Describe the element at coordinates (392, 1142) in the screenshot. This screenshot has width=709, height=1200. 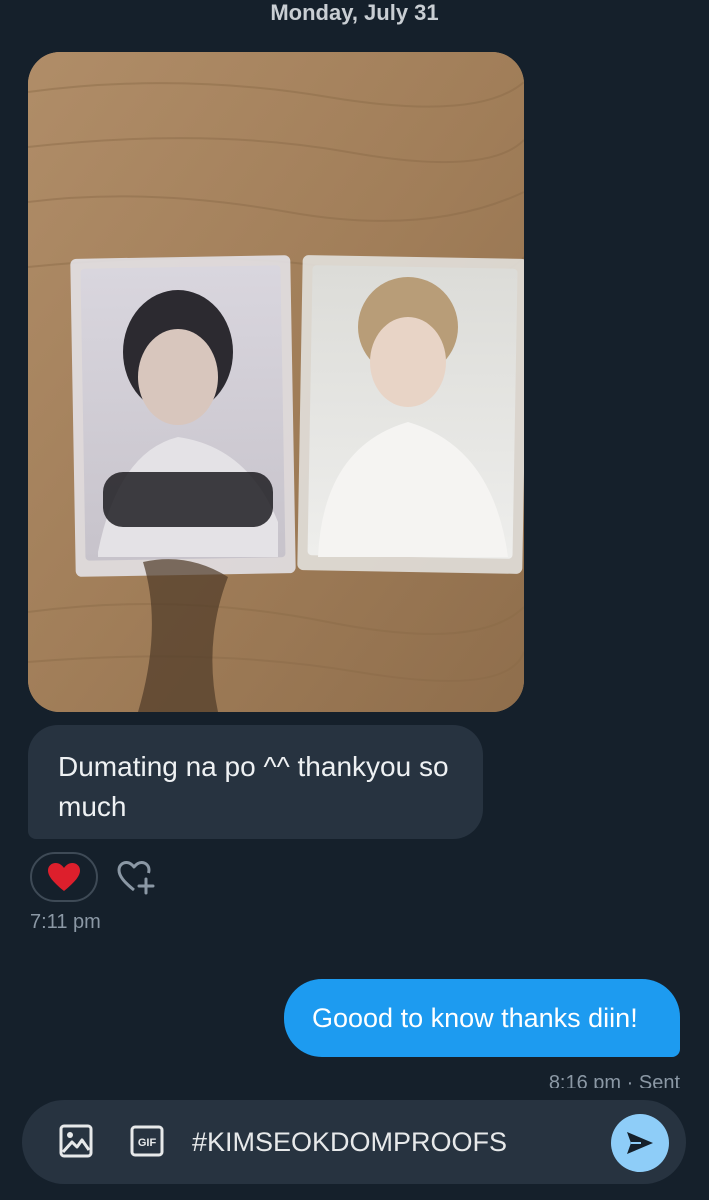
I see `message-input: #KIMSEOKDOMPROOFS` at that location.